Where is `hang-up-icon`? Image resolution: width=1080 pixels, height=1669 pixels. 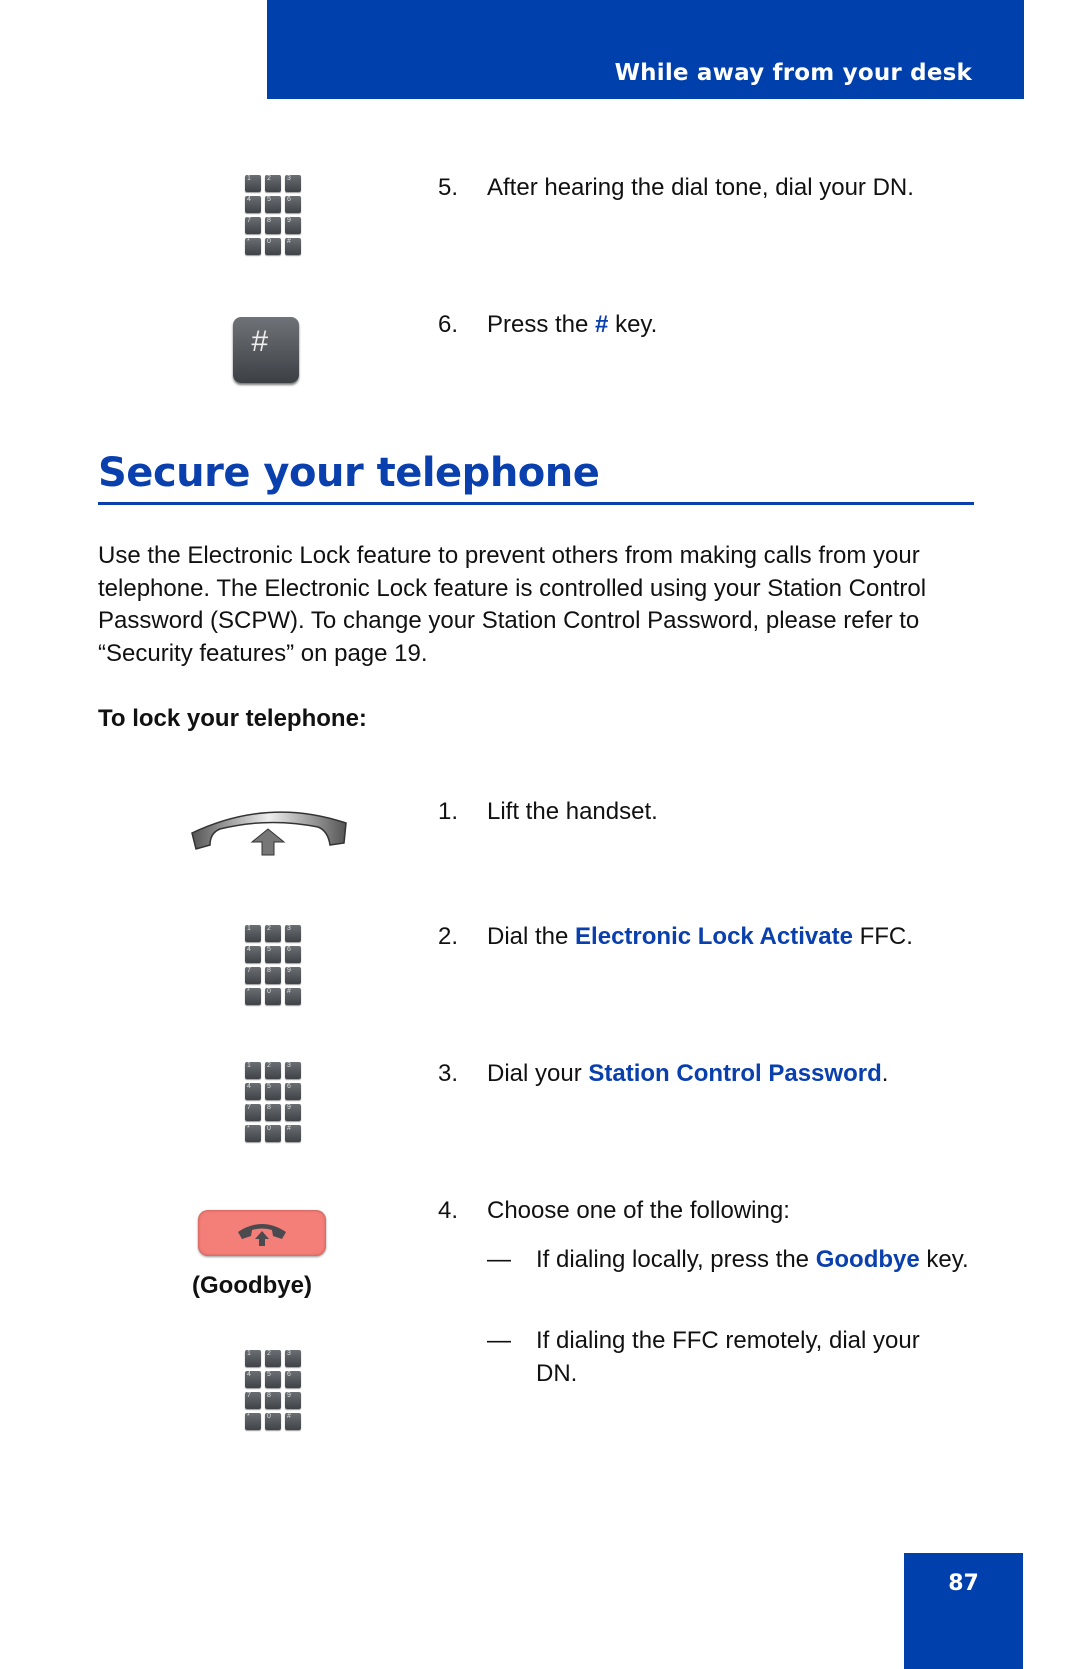
hang-up-icon is located at coordinates (262, 1235).